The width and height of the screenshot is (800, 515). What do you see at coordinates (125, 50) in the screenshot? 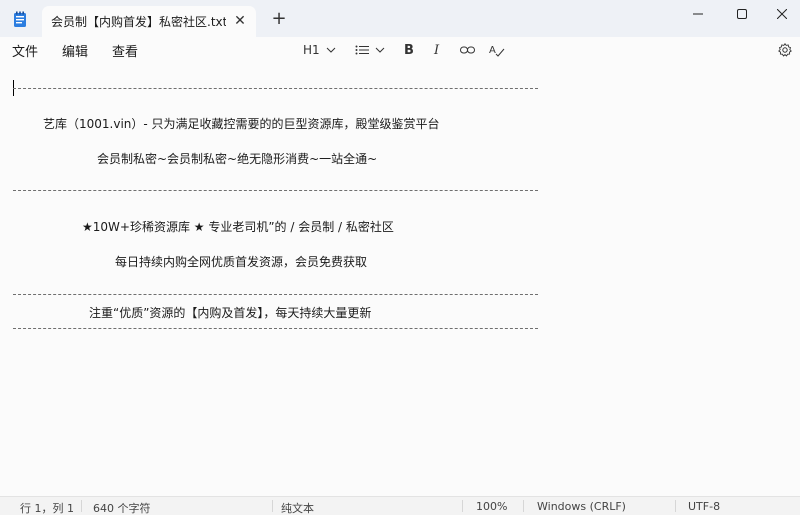
I see `menu-view: 查看` at bounding box center [125, 50].